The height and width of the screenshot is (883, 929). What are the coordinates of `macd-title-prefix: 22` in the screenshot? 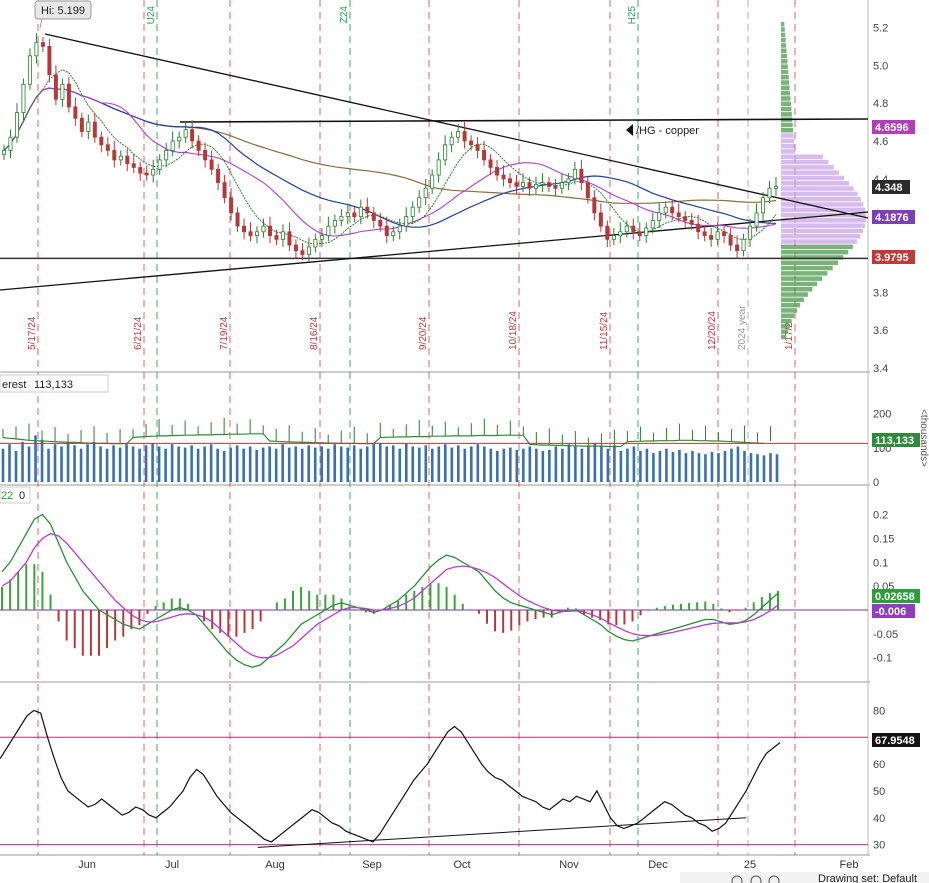 It's located at (7, 496).